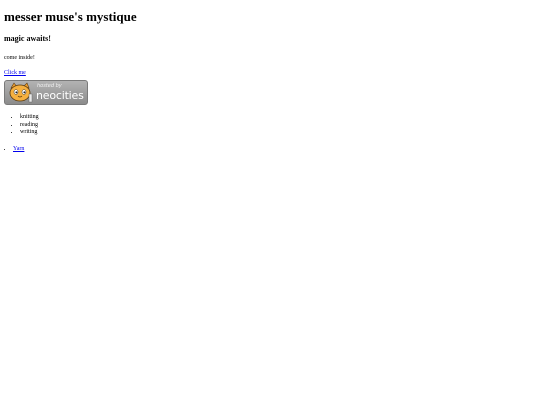 This screenshot has height=414, width=540. What do you see at coordinates (27, 38) in the screenshot?
I see `page-subtitle: magic awaits!` at bounding box center [27, 38].